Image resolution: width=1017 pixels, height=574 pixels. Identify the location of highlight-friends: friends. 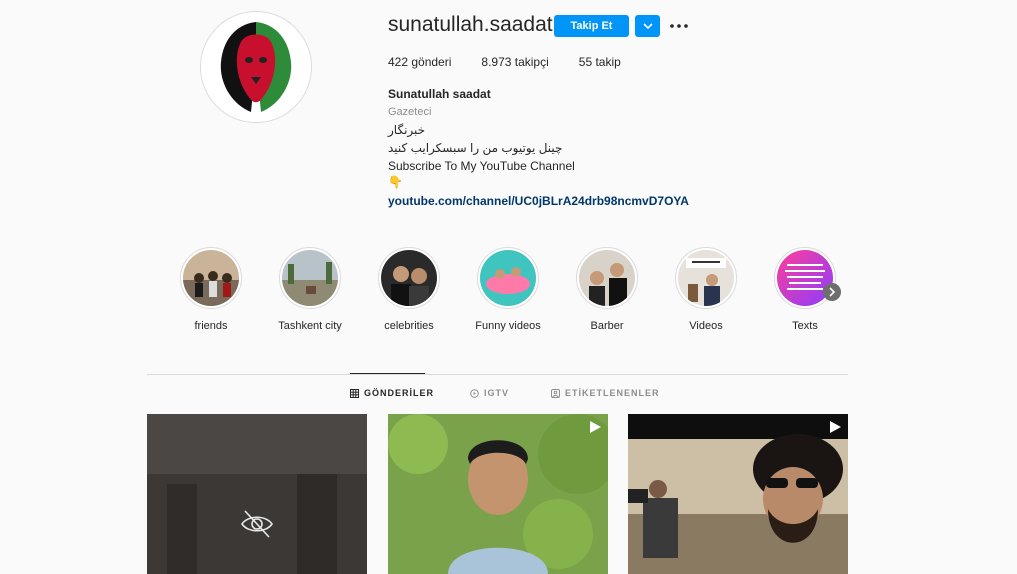
(211, 289).